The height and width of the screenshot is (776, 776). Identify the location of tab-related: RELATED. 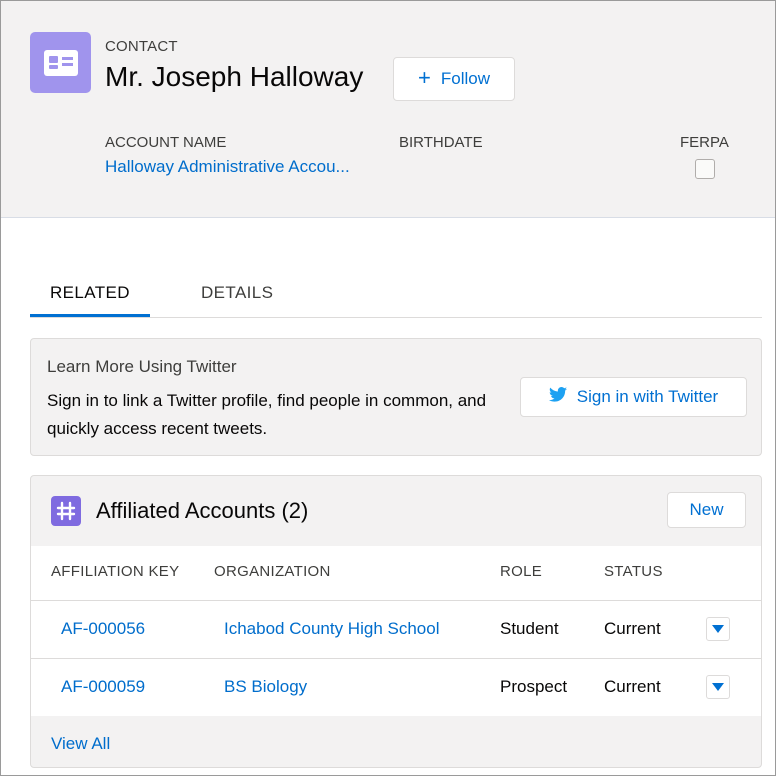
(90, 293).